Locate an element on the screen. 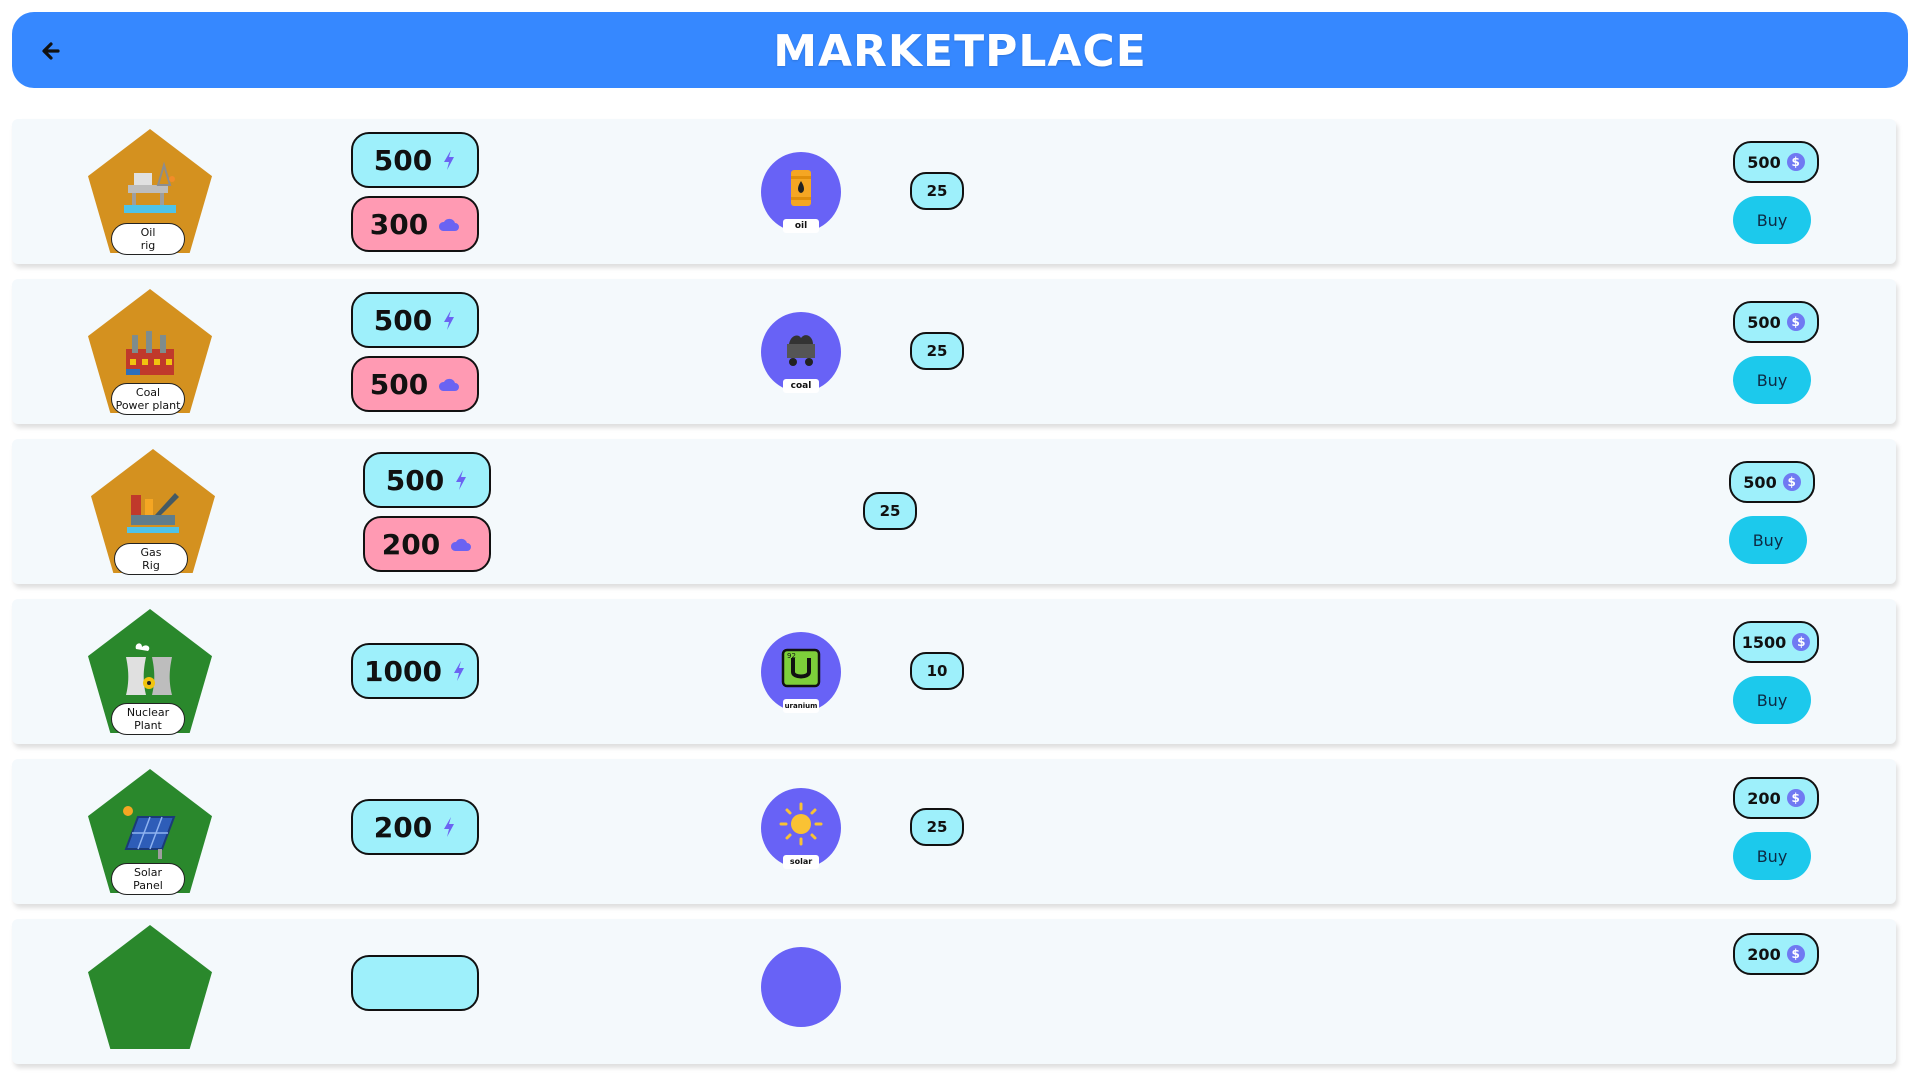 This screenshot has height=1079, width=1920. resource-uranium: 92 uranium is located at coordinates (801, 672).